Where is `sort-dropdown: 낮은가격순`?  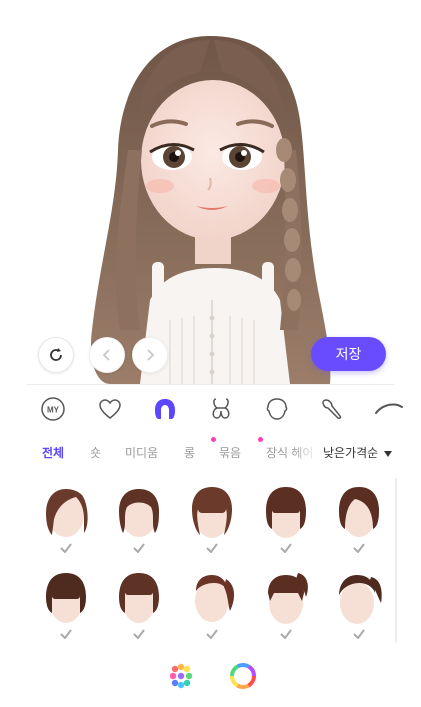
sort-dropdown: 낮은가격순 is located at coordinates (357, 452).